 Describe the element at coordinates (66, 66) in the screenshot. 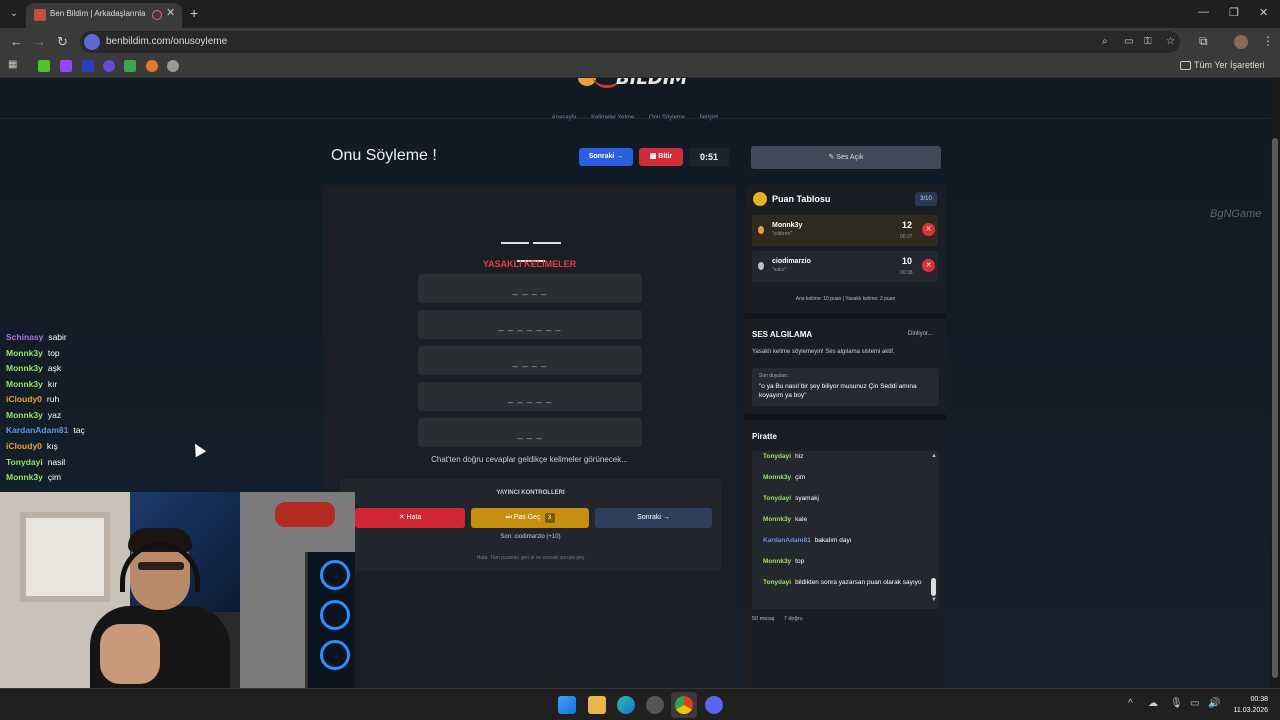

I see `twitch-bookmark-icon` at that location.